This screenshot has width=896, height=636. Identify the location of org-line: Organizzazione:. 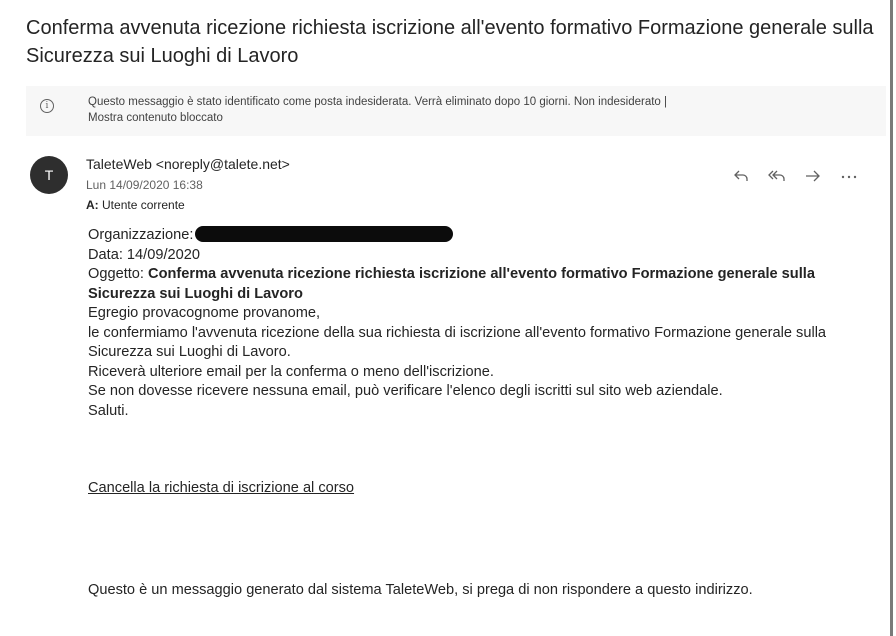
(478, 236).